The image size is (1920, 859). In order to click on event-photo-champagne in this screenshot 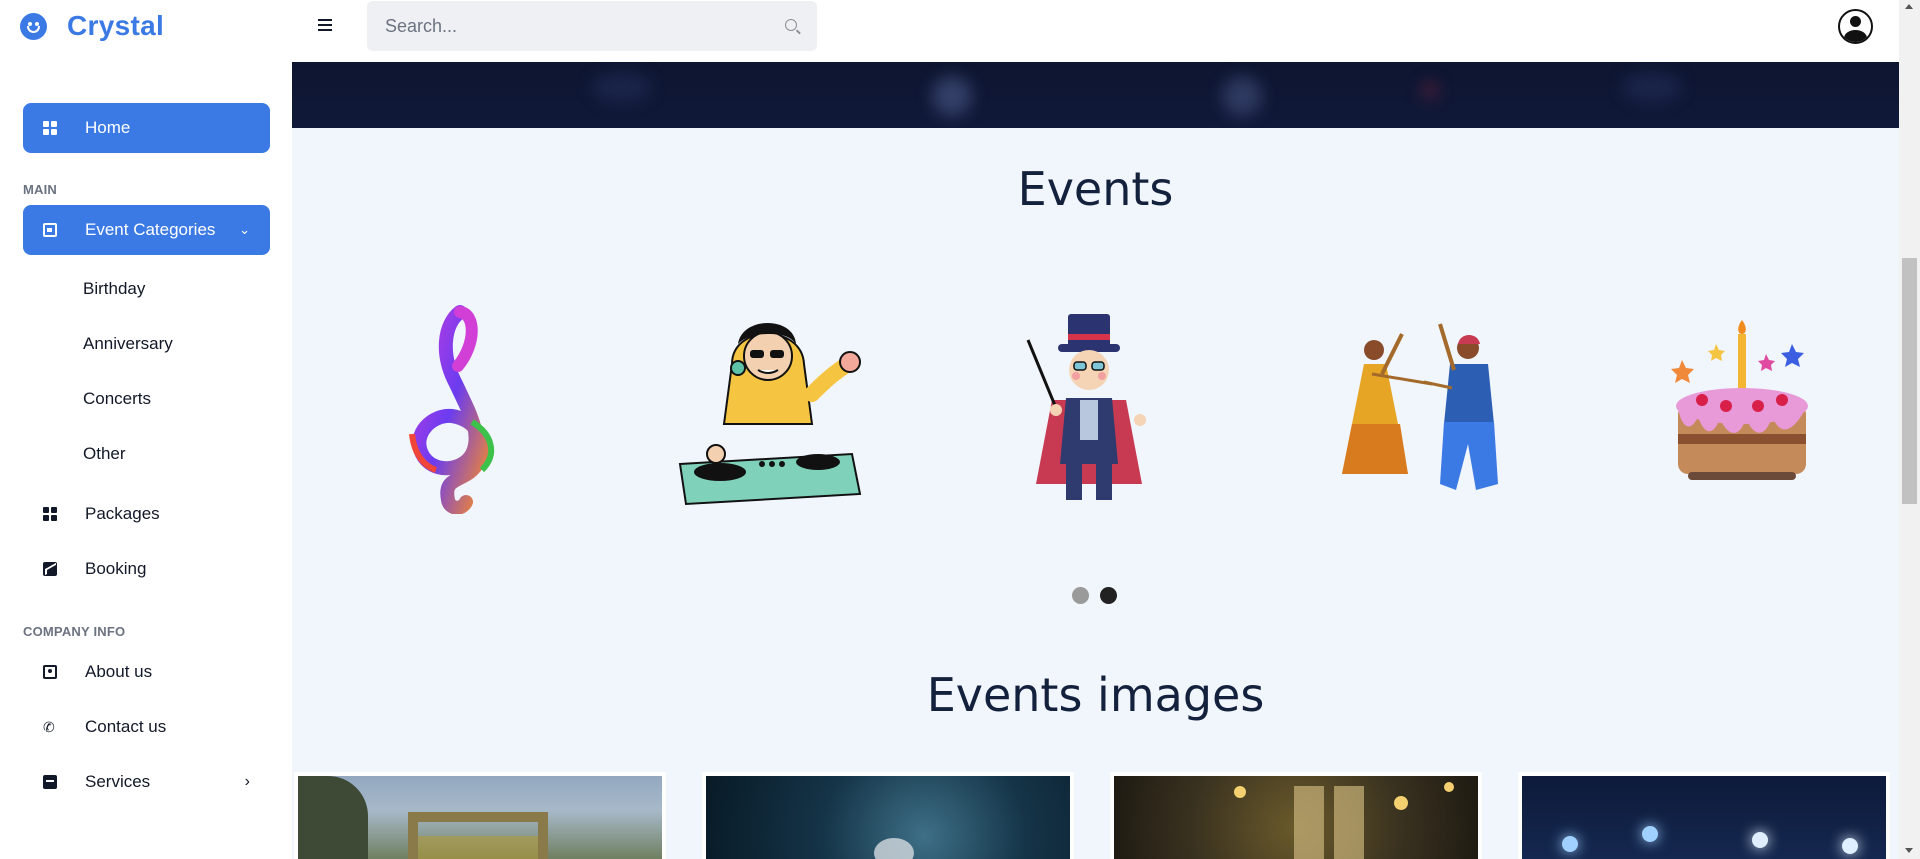, I will do `click(1296, 815)`.